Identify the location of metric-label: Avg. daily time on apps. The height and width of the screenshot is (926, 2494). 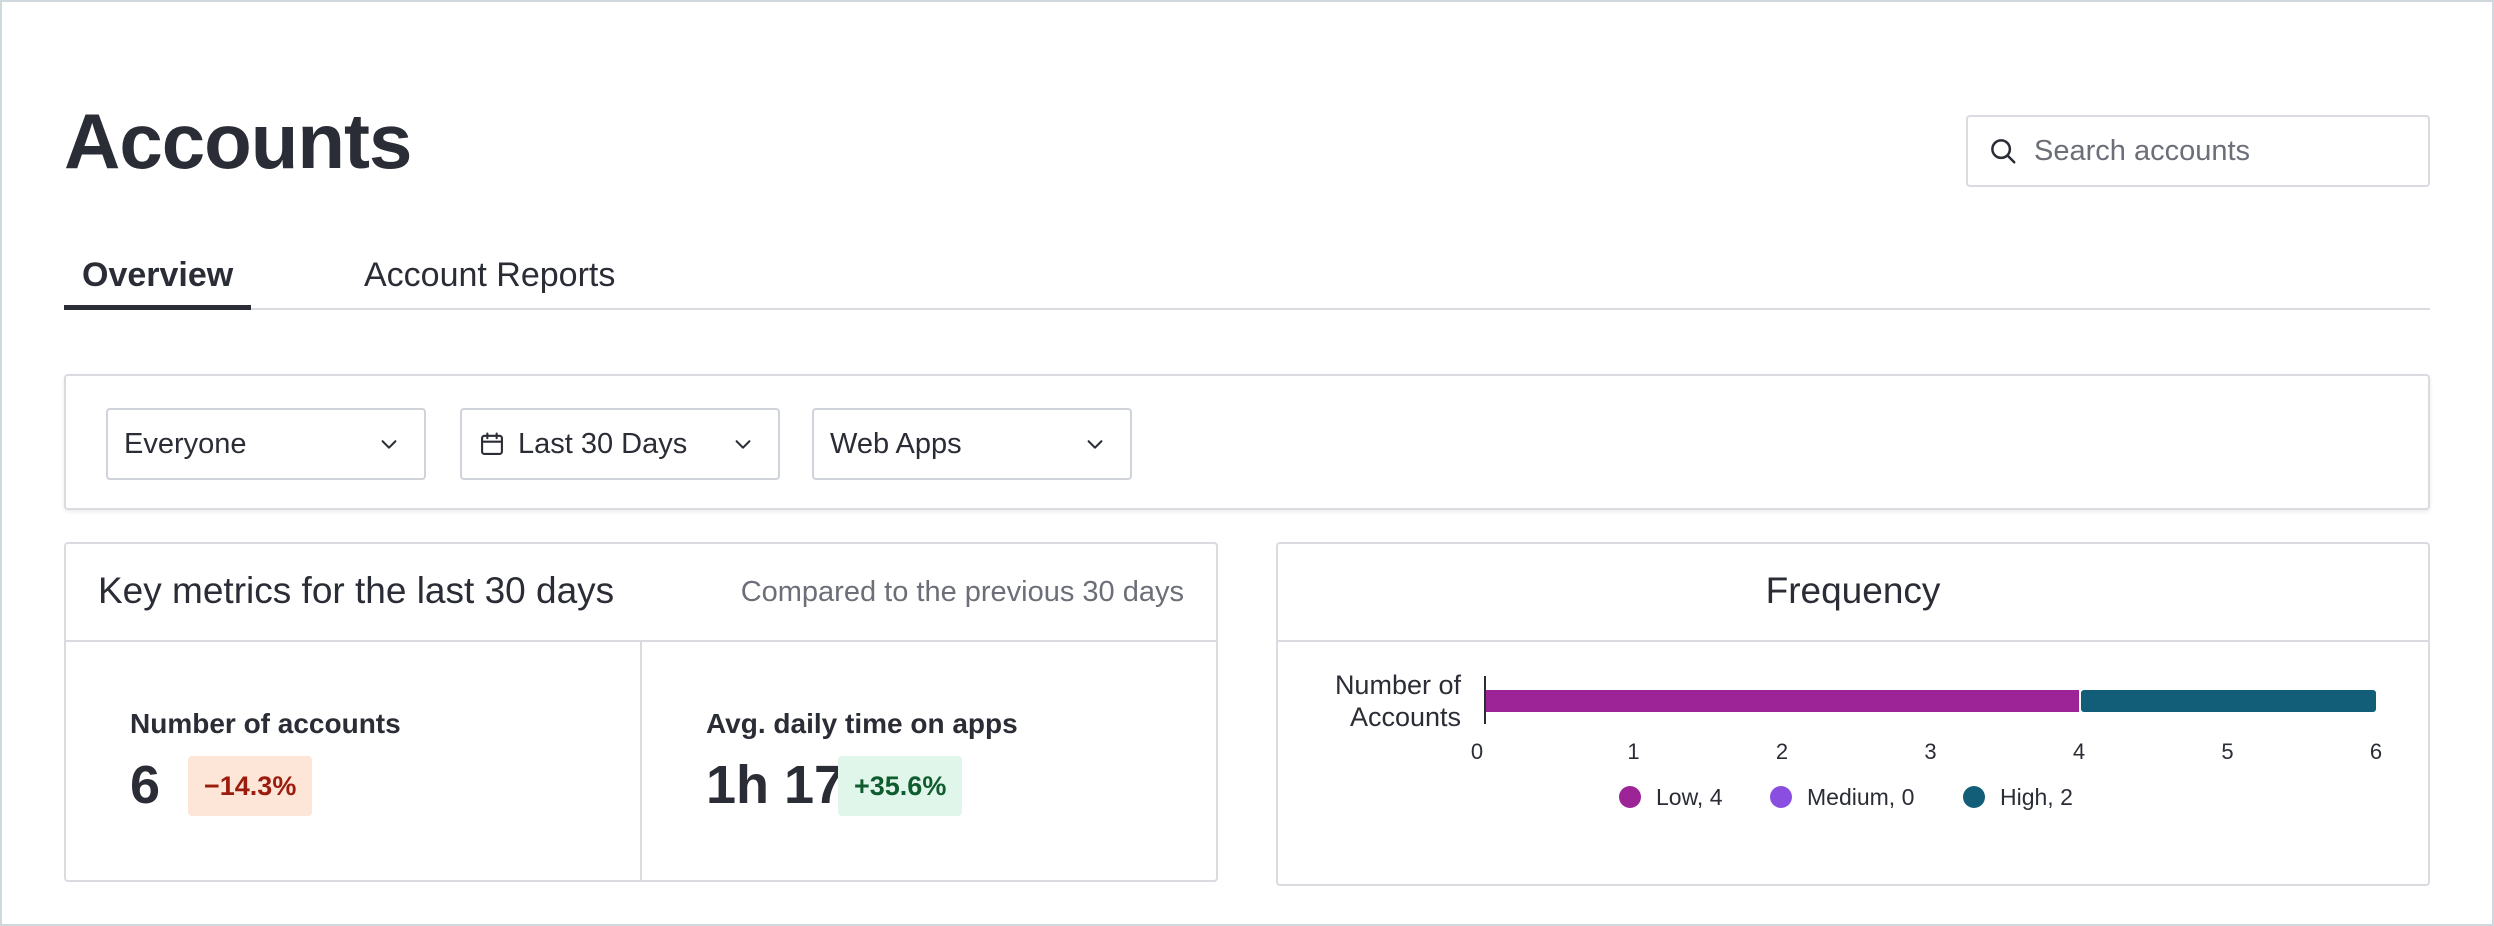
(862, 723).